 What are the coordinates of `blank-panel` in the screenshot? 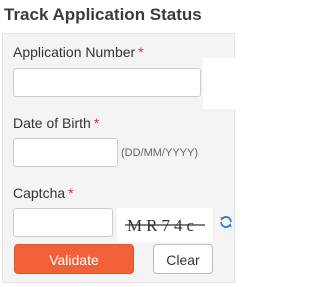 It's located at (219, 83).